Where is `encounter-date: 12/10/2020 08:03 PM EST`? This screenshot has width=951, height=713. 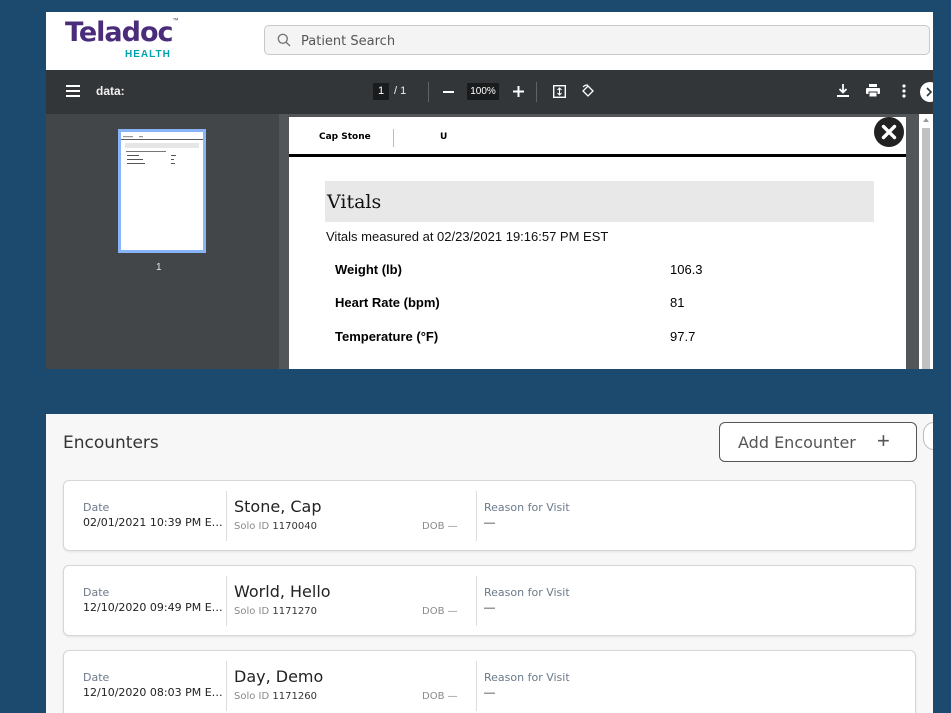 encounter-date: 12/10/2020 08:03 PM EST is located at coordinates (153, 692).